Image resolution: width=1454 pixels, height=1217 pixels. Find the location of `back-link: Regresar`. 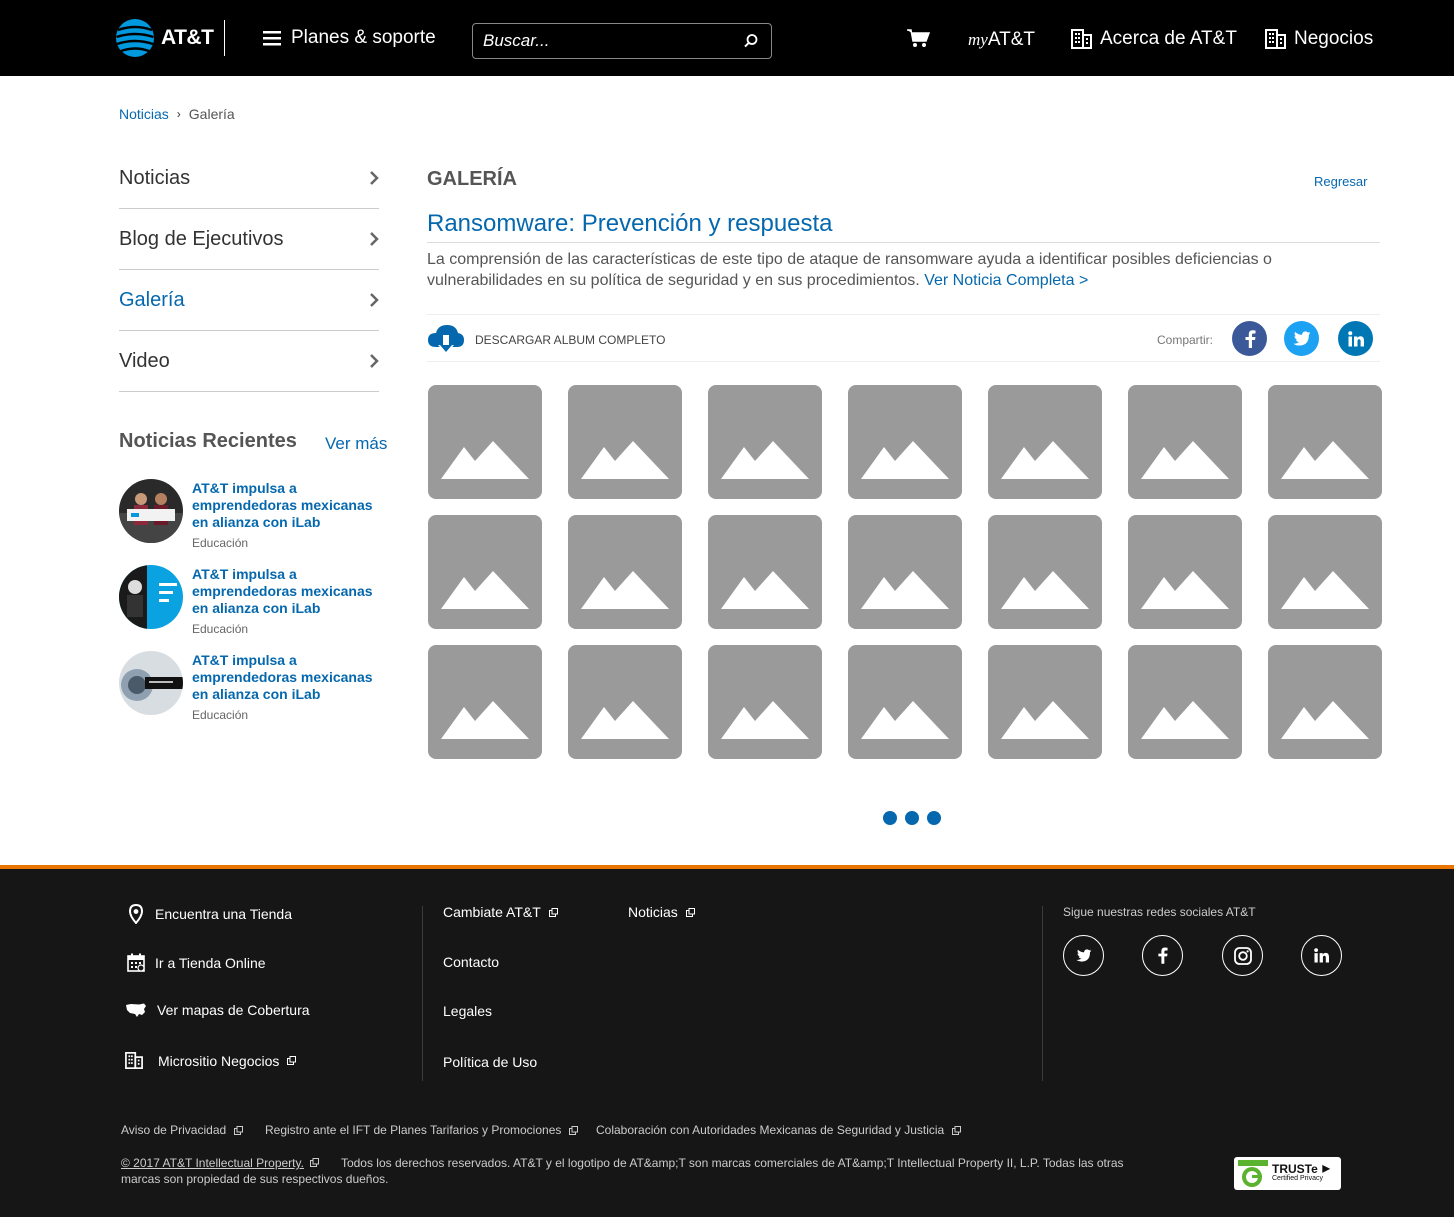

back-link: Regresar is located at coordinates (1340, 181).